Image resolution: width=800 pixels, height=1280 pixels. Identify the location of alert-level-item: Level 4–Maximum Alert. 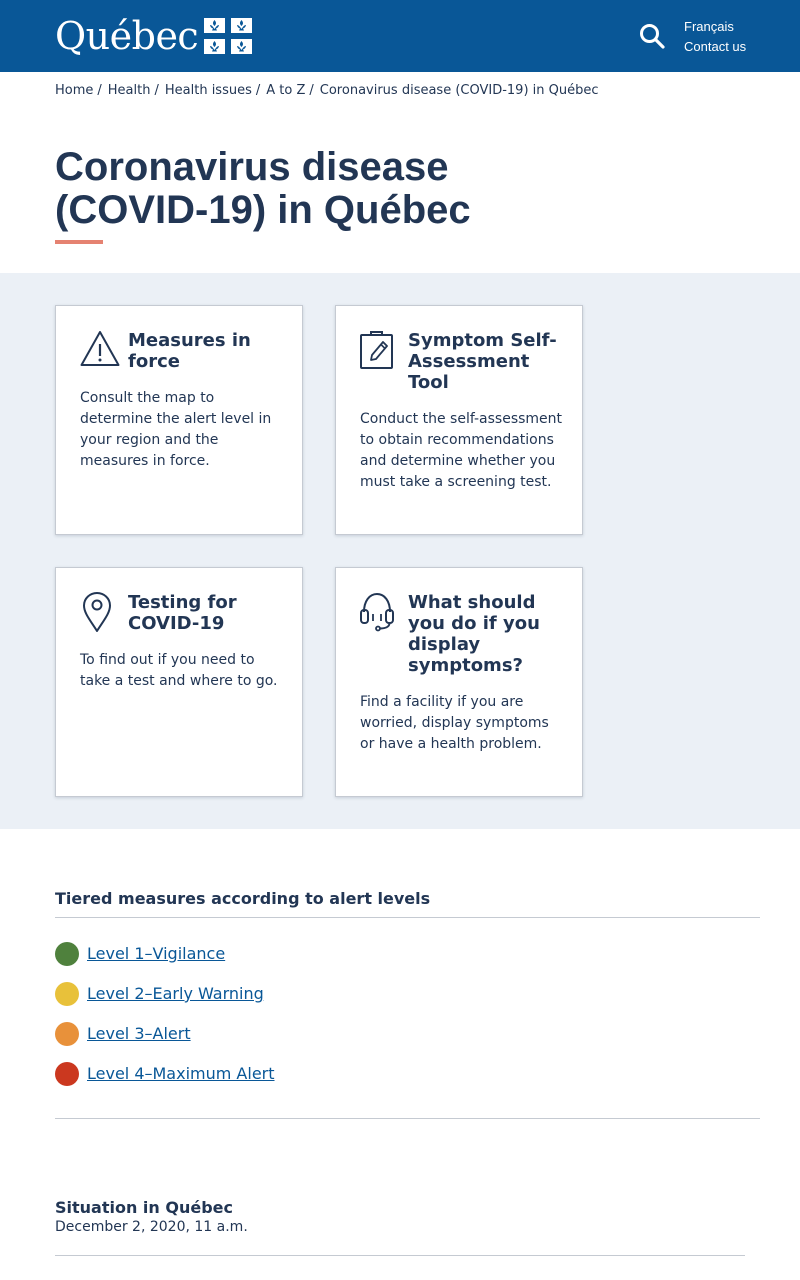
(165, 1074).